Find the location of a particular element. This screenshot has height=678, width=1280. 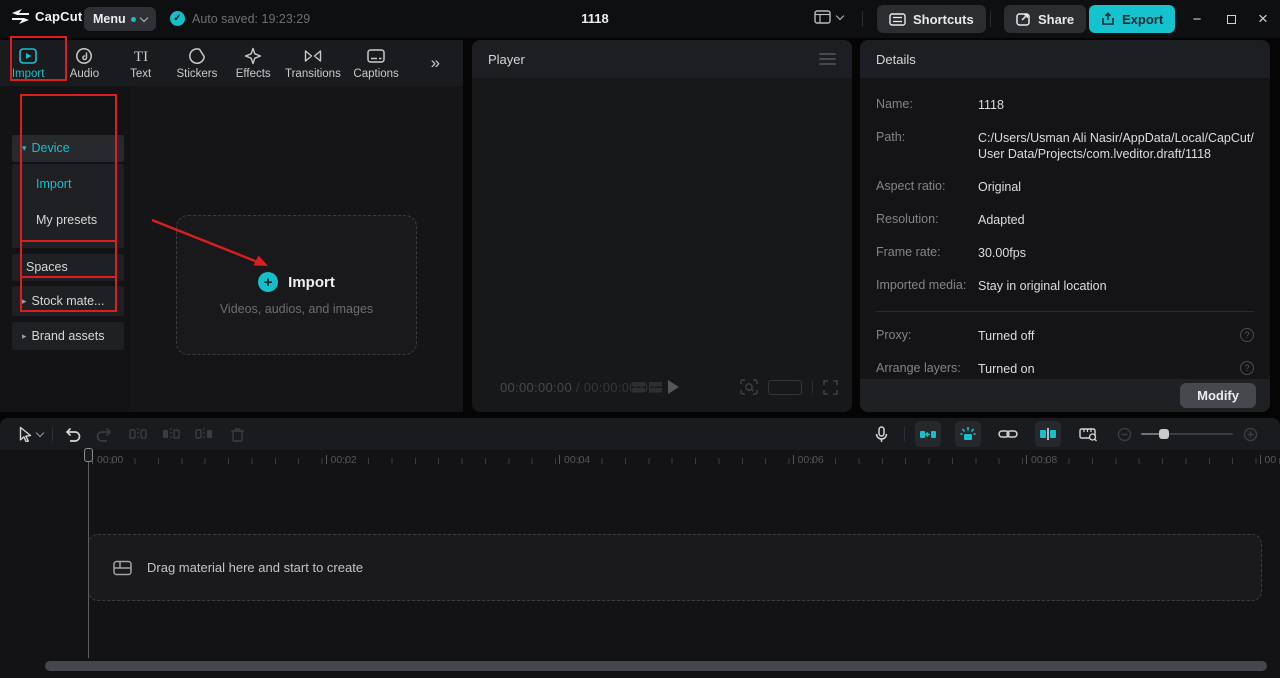

ripple-delete-toggle is located at coordinates (928, 434).